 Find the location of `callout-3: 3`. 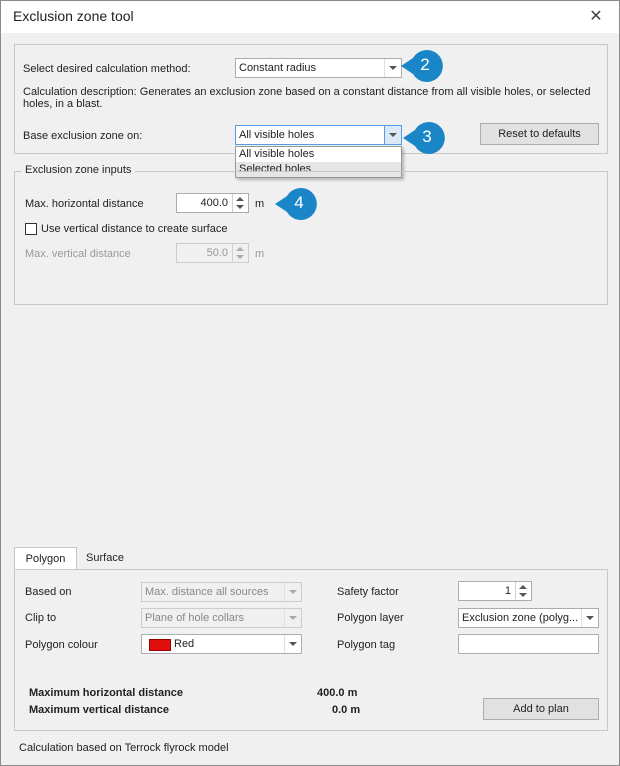

callout-3: 3 is located at coordinates (424, 138).